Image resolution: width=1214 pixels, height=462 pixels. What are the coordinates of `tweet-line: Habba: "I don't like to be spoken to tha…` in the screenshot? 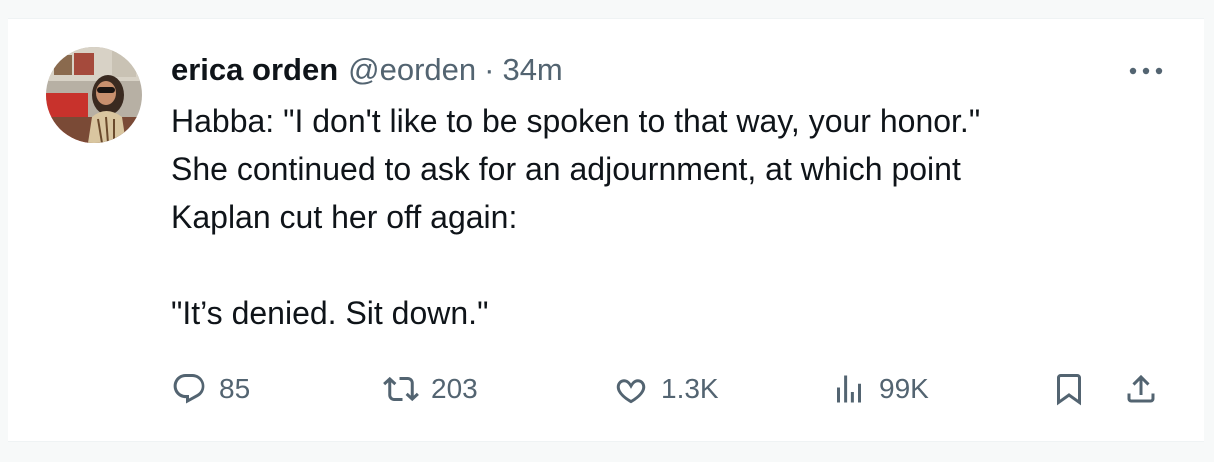 It's located at (576, 121).